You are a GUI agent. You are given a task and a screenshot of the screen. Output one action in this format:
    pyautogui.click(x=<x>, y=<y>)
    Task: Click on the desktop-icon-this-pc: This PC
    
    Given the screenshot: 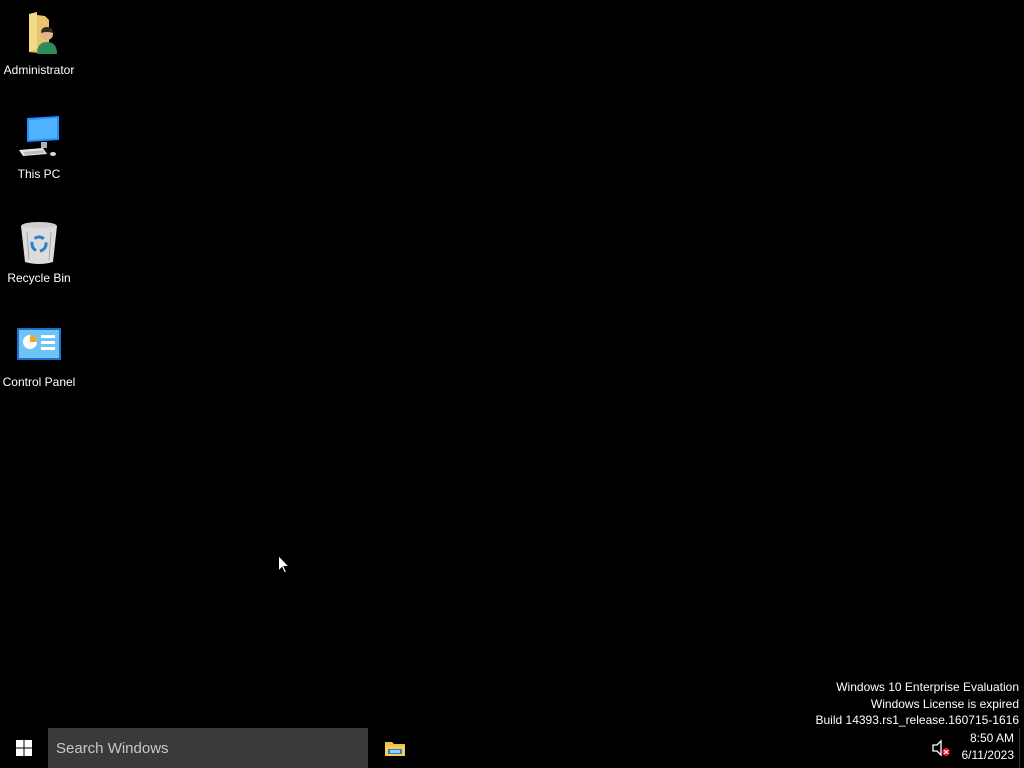 What is the action you would take?
    pyautogui.click(x=39, y=154)
    